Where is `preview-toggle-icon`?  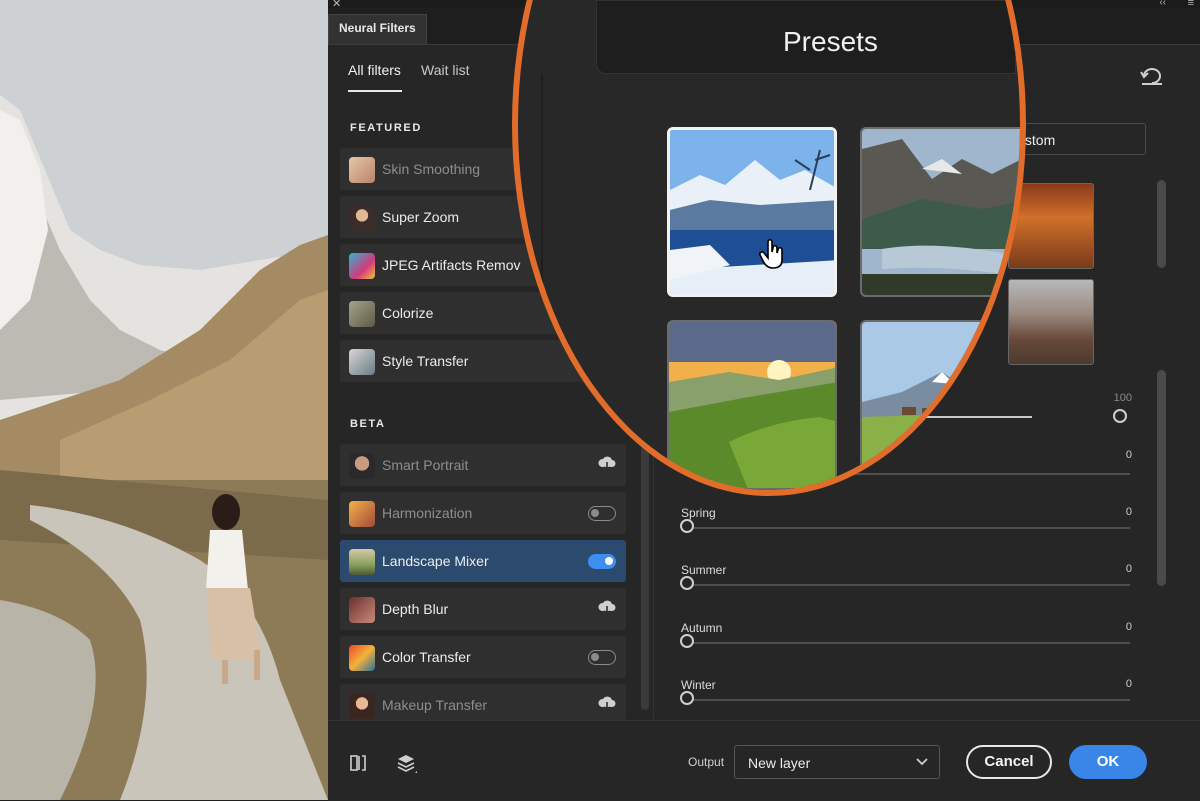 preview-toggle-icon is located at coordinates (358, 763).